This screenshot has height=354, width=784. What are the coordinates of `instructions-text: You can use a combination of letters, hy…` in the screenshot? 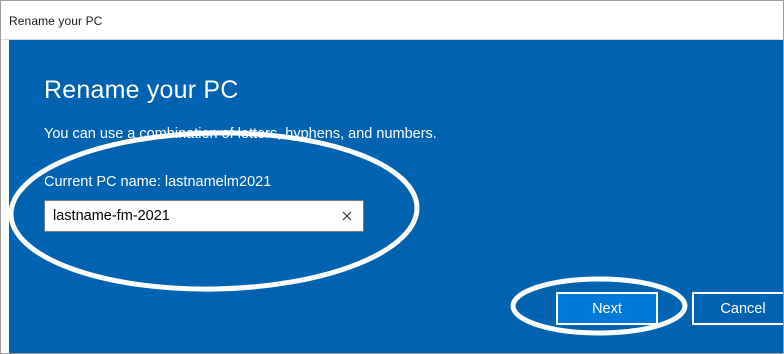 It's located at (240, 134).